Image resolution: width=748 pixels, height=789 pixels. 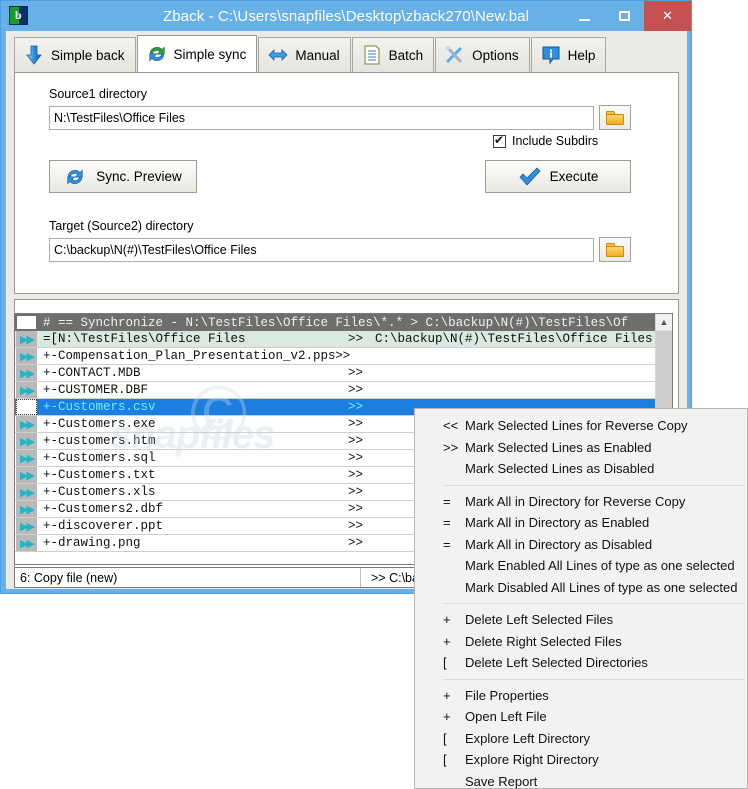 I want to click on target-browse-button, so click(x=615, y=249).